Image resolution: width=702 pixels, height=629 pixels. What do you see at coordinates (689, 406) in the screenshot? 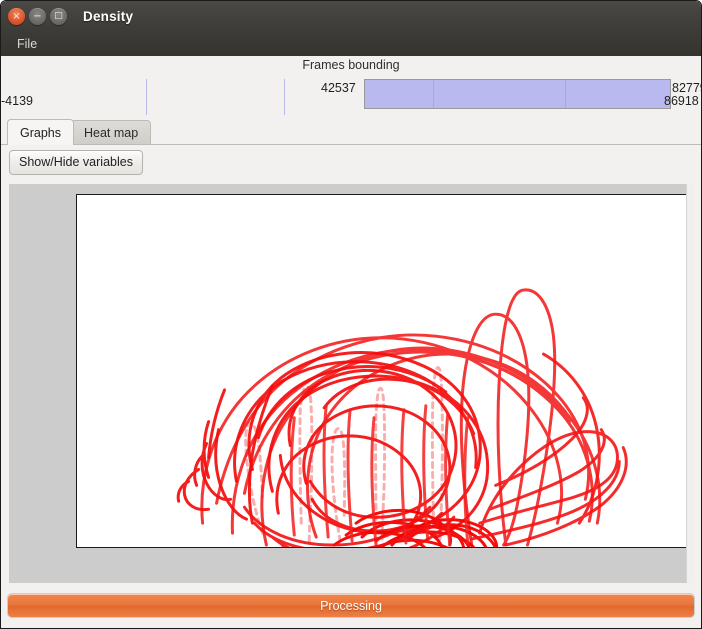
I see `plot-vertical-scrollbar` at bounding box center [689, 406].